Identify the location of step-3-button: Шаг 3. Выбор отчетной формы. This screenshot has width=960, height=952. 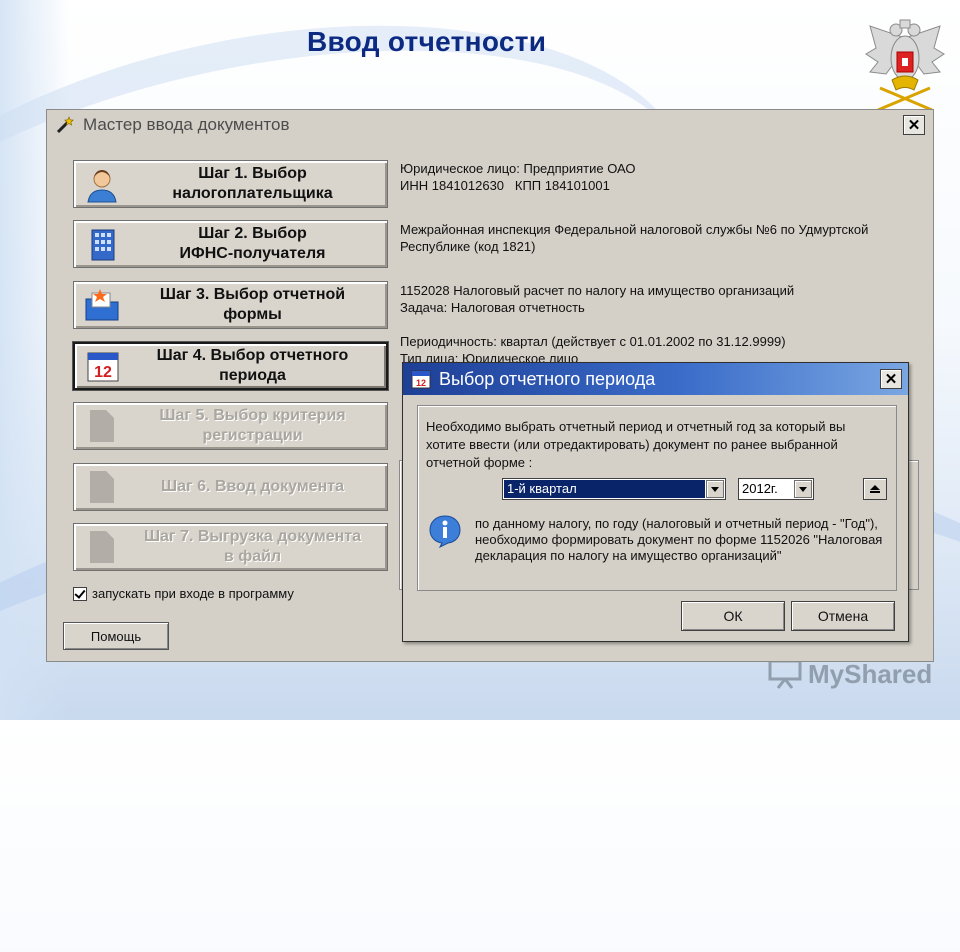
(230, 305).